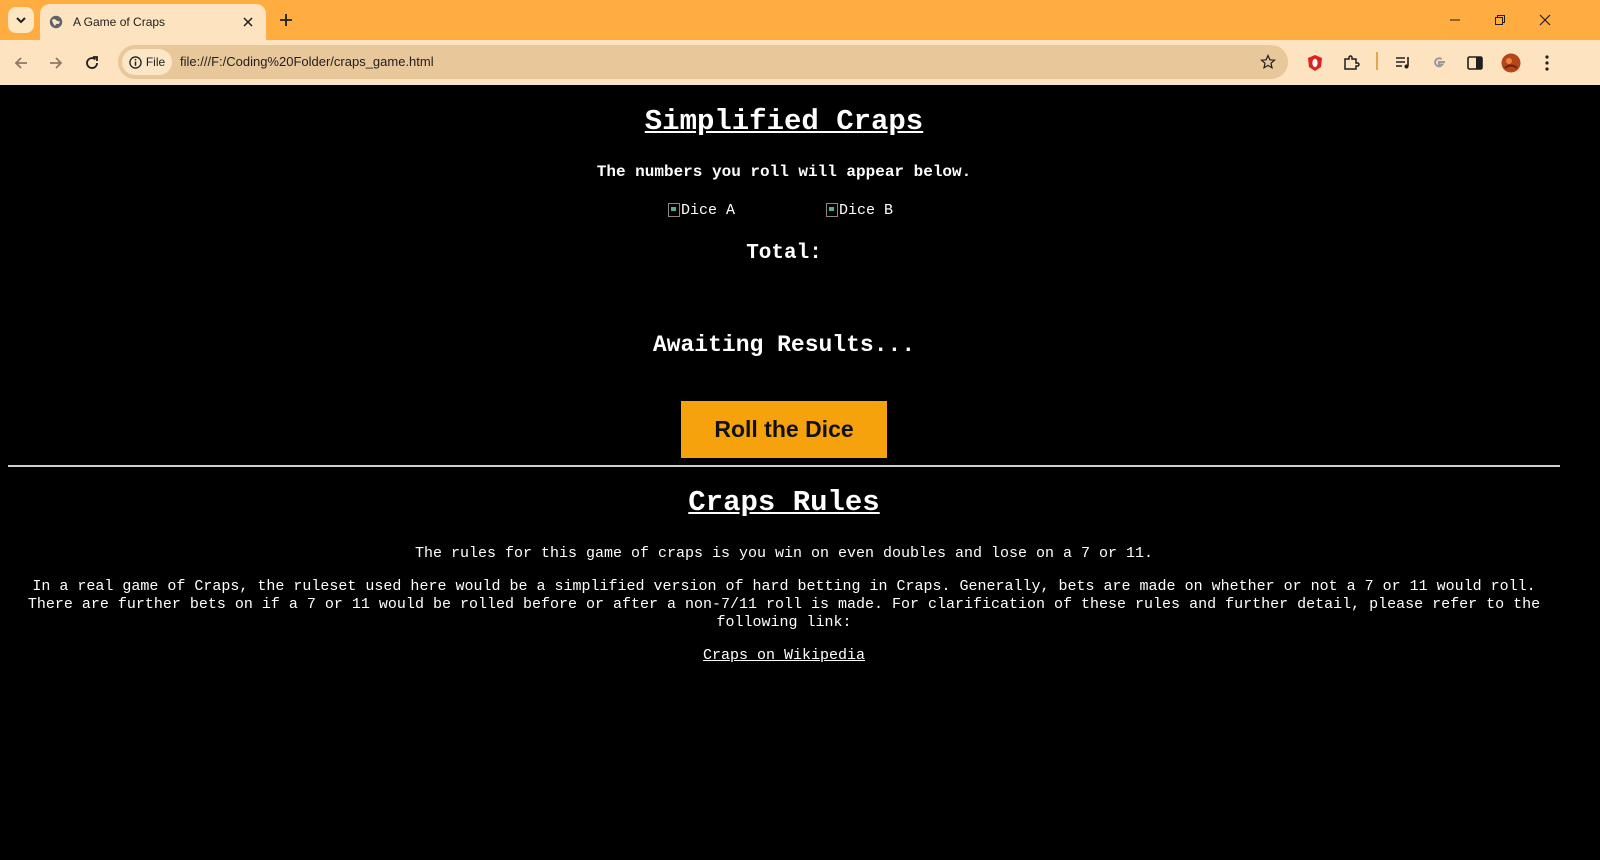 This screenshot has width=1600, height=860. I want to click on restore-button, so click(1500, 20).